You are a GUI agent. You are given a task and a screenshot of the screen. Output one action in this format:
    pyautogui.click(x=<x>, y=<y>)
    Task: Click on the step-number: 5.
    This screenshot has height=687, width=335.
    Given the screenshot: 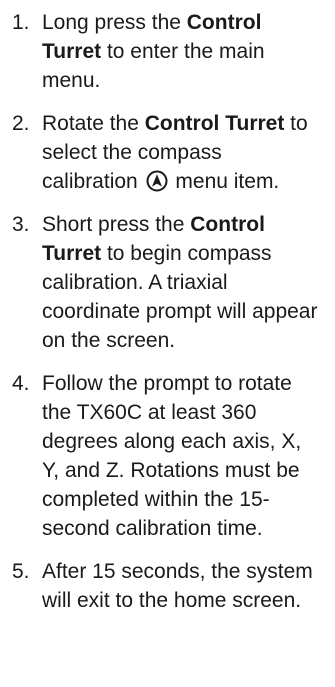 What is the action you would take?
    pyautogui.click(x=21, y=571)
    